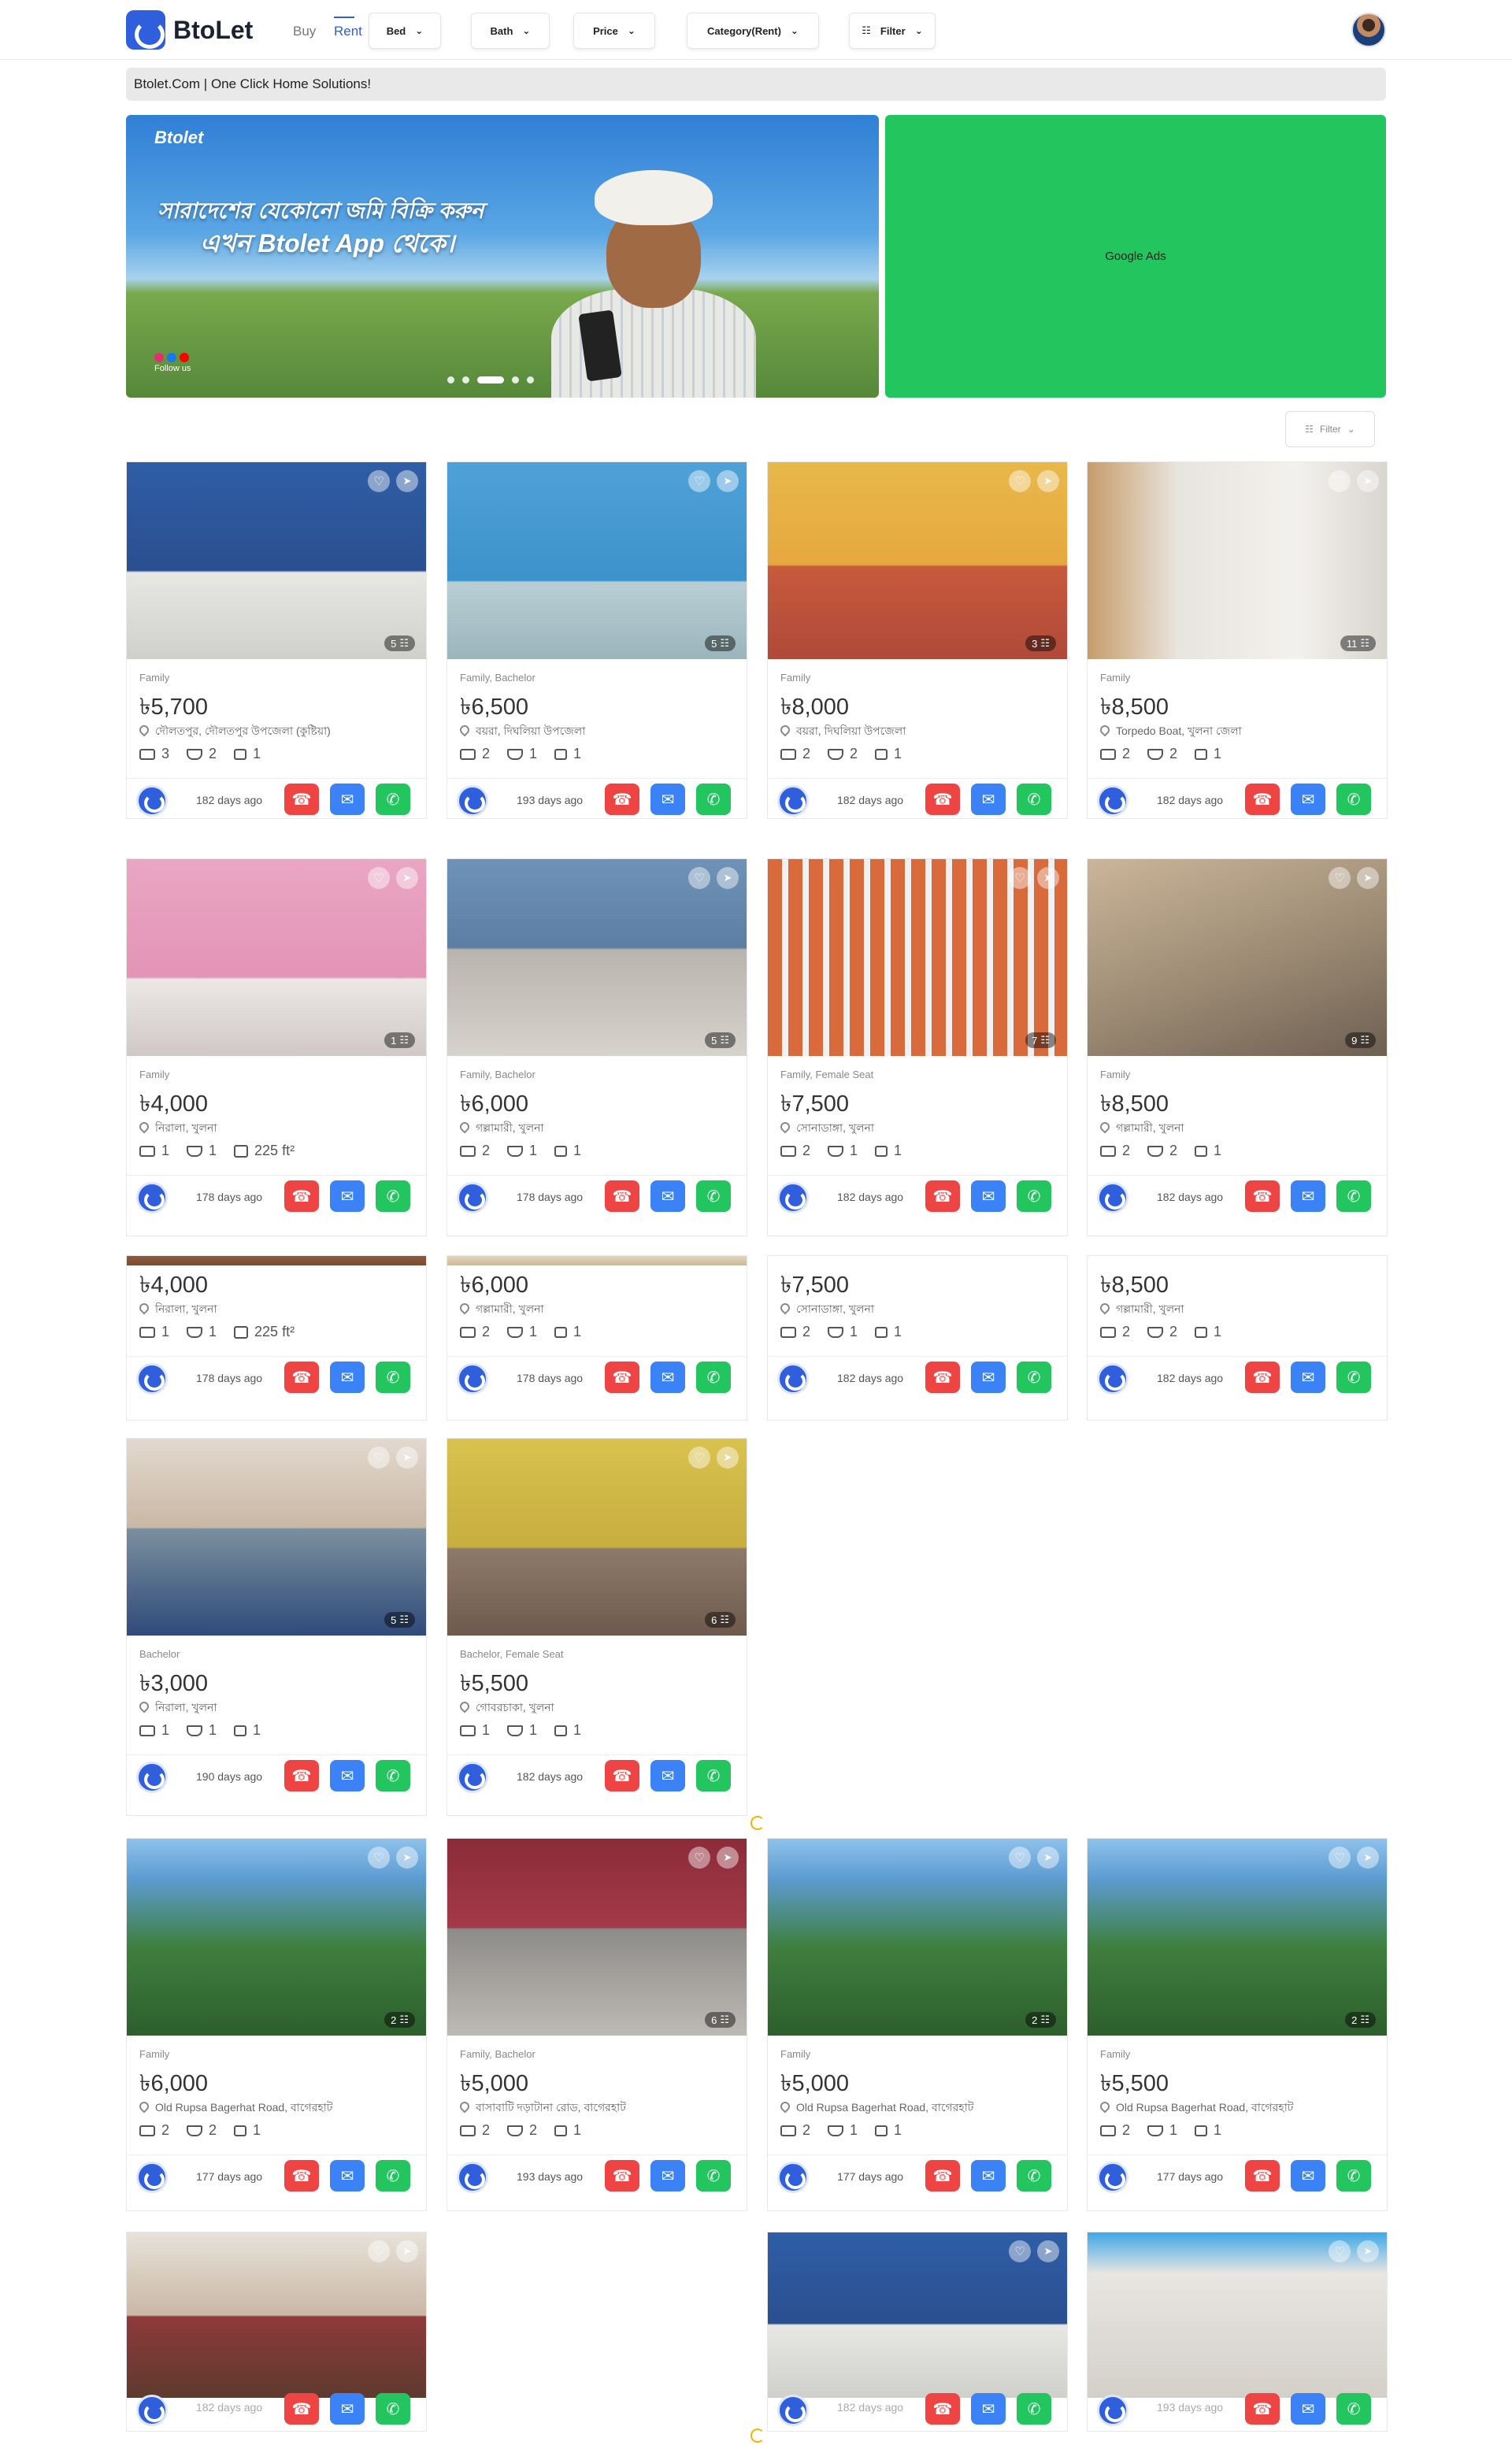 The width and height of the screenshot is (1512, 2449). I want to click on listing-filter-button: ☷ Filter ⌄, so click(1330, 429).